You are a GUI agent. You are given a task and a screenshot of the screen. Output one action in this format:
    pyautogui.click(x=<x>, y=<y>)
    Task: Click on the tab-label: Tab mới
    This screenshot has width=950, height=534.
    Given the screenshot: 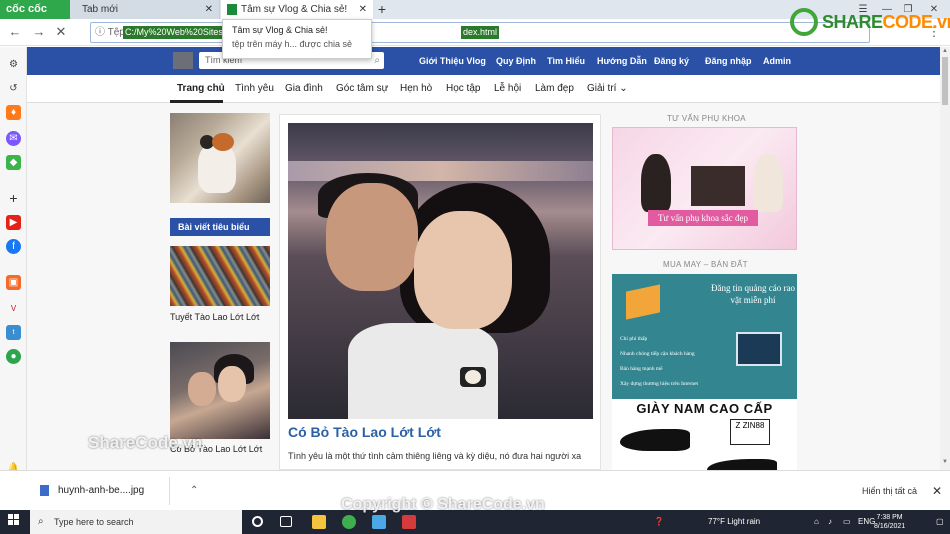 What is the action you would take?
    pyautogui.click(x=100, y=9)
    